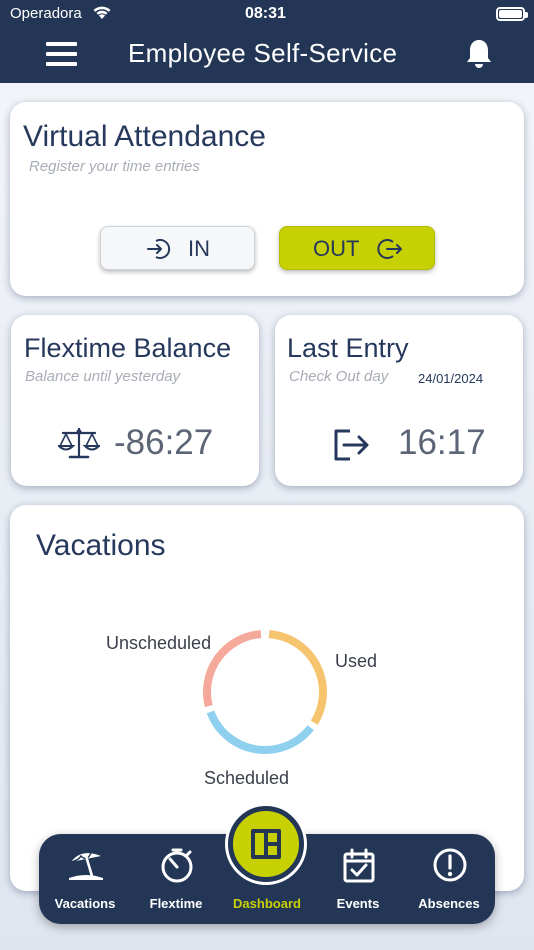 The height and width of the screenshot is (950, 534). What do you see at coordinates (176, 903) in the screenshot?
I see `nav-label-flextime: Flextime` at bounding box center [176, 903].